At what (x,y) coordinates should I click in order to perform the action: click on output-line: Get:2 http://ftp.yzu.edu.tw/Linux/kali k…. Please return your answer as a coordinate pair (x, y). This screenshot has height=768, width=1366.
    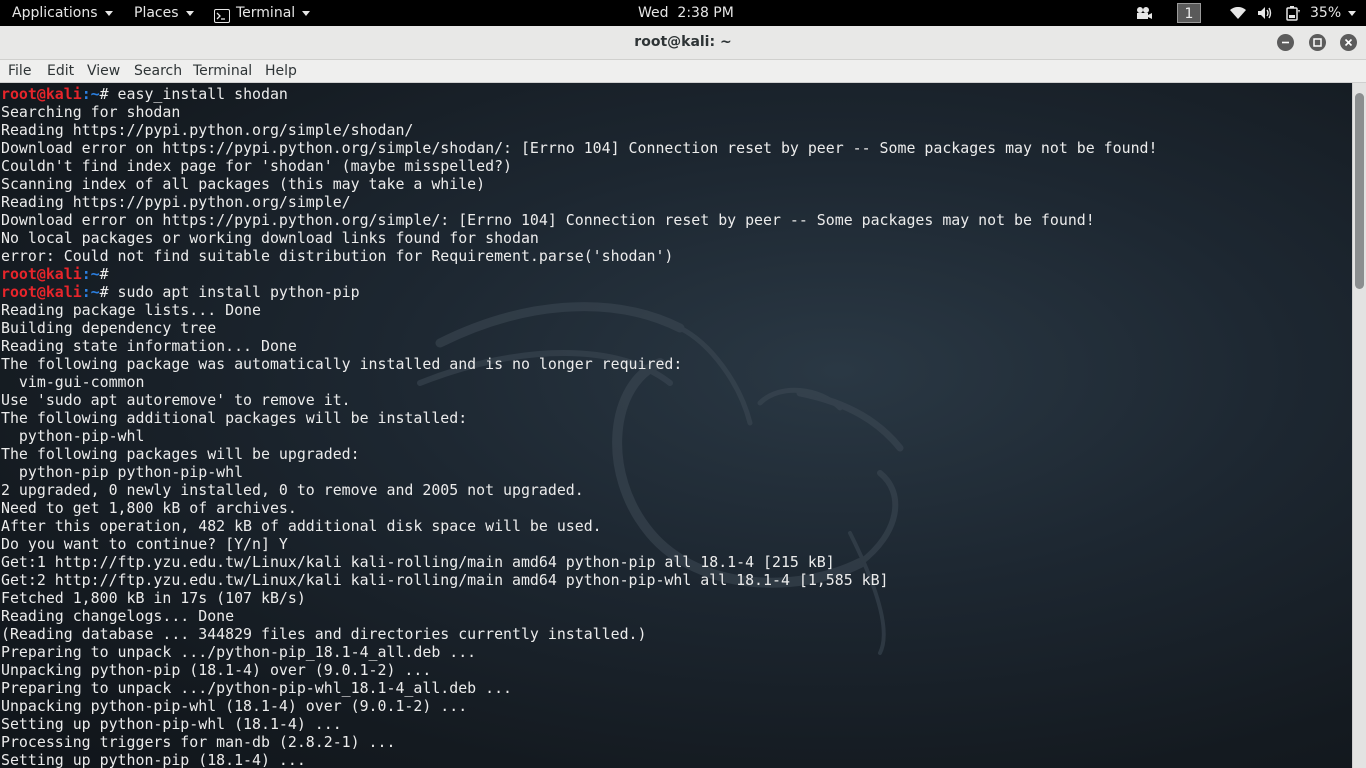
    Looking at the image, I should click on (579, 580).